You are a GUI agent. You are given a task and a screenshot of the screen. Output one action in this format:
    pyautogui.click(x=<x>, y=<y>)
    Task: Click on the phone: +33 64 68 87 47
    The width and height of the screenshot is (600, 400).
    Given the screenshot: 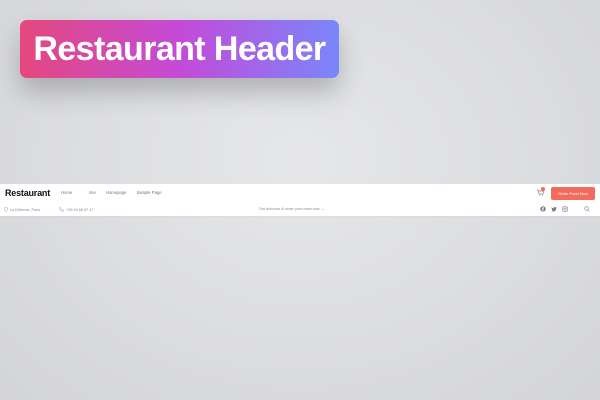 What is the action you would take?
    pyautogui.click(x=76, y=209)
    